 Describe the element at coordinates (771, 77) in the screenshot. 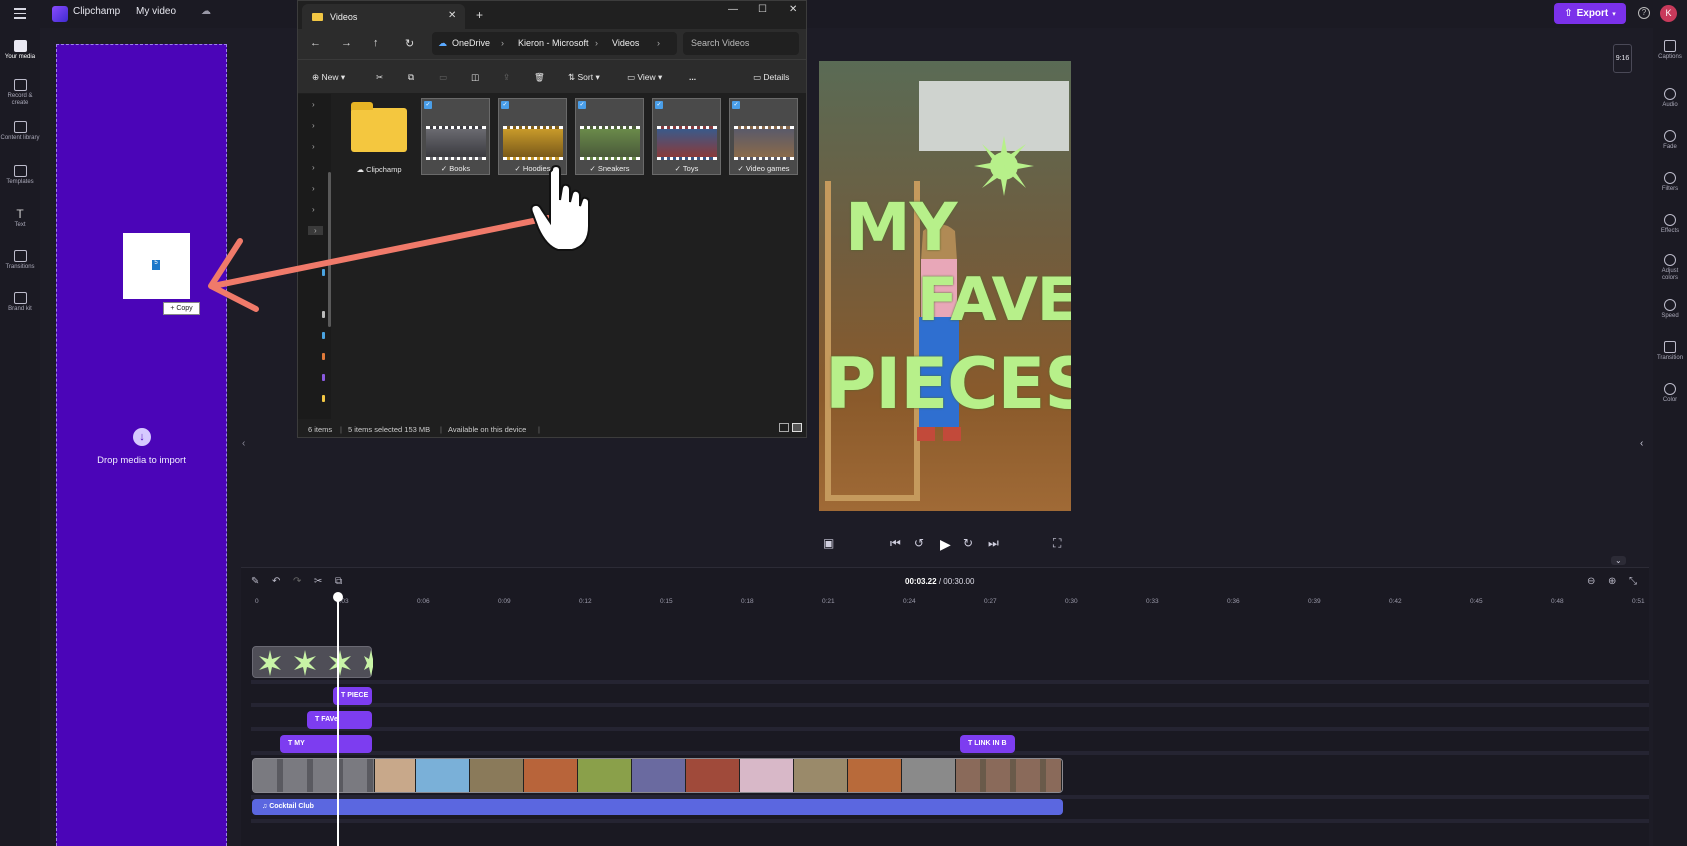

I see `details-button: ▭ Details` at that location.